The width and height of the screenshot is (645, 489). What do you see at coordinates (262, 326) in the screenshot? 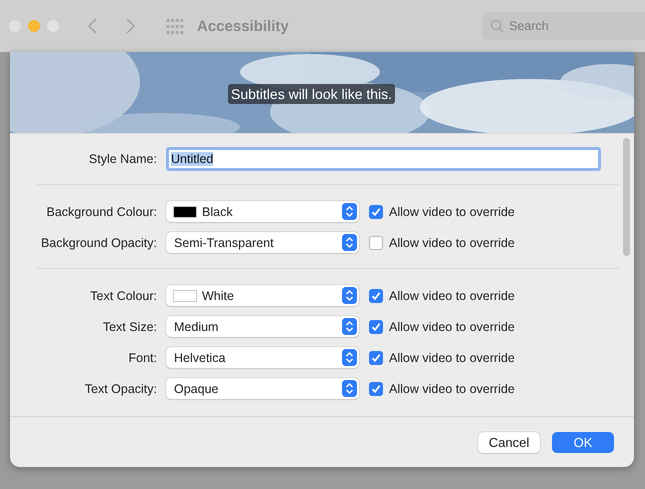
I see `popup-button: Medium` at bounding box center [262, 326].